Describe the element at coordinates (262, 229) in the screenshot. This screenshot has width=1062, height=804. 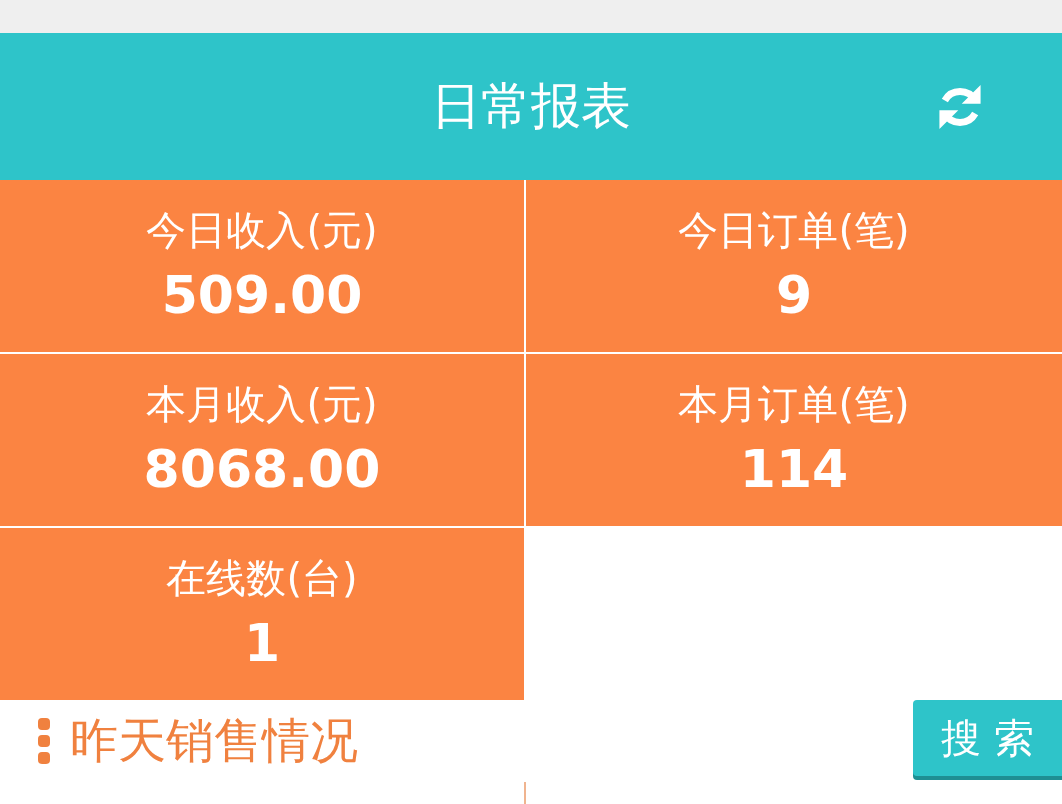
I see `stat-label: 今日收入(元)` at that location.